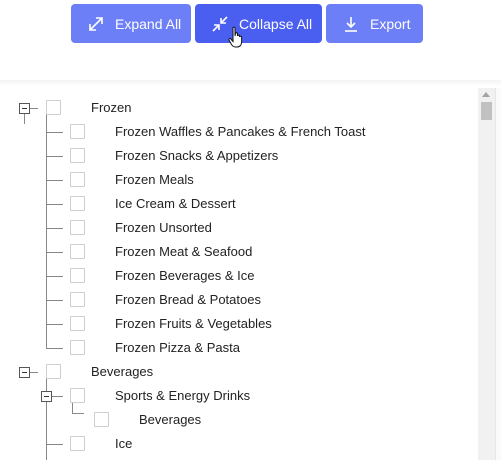 The image size is (501, 460). I want to click on collapse-all-button: Collapse All, so click(258, 23).